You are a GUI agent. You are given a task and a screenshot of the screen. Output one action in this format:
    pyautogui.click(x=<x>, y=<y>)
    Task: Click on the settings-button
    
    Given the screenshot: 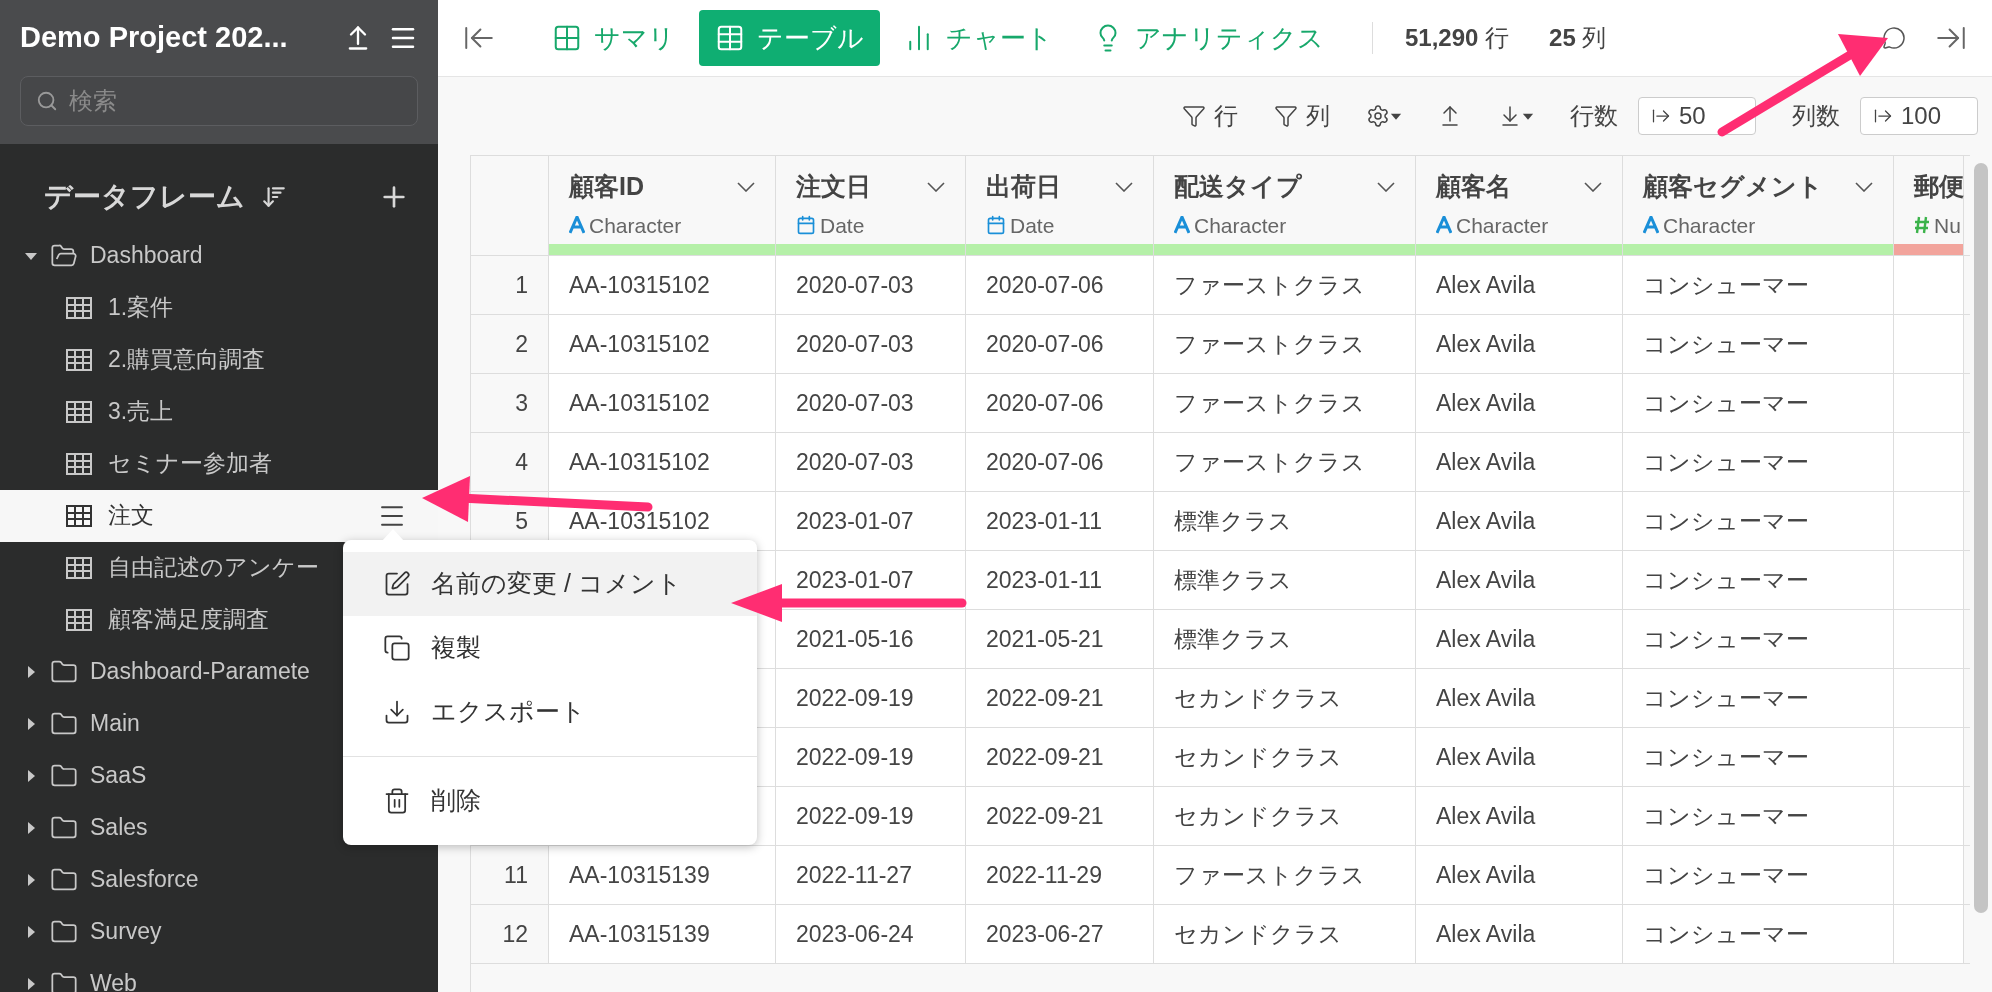 What is the action you would take?
    pyautogui.click(x=1384, y=116)
    